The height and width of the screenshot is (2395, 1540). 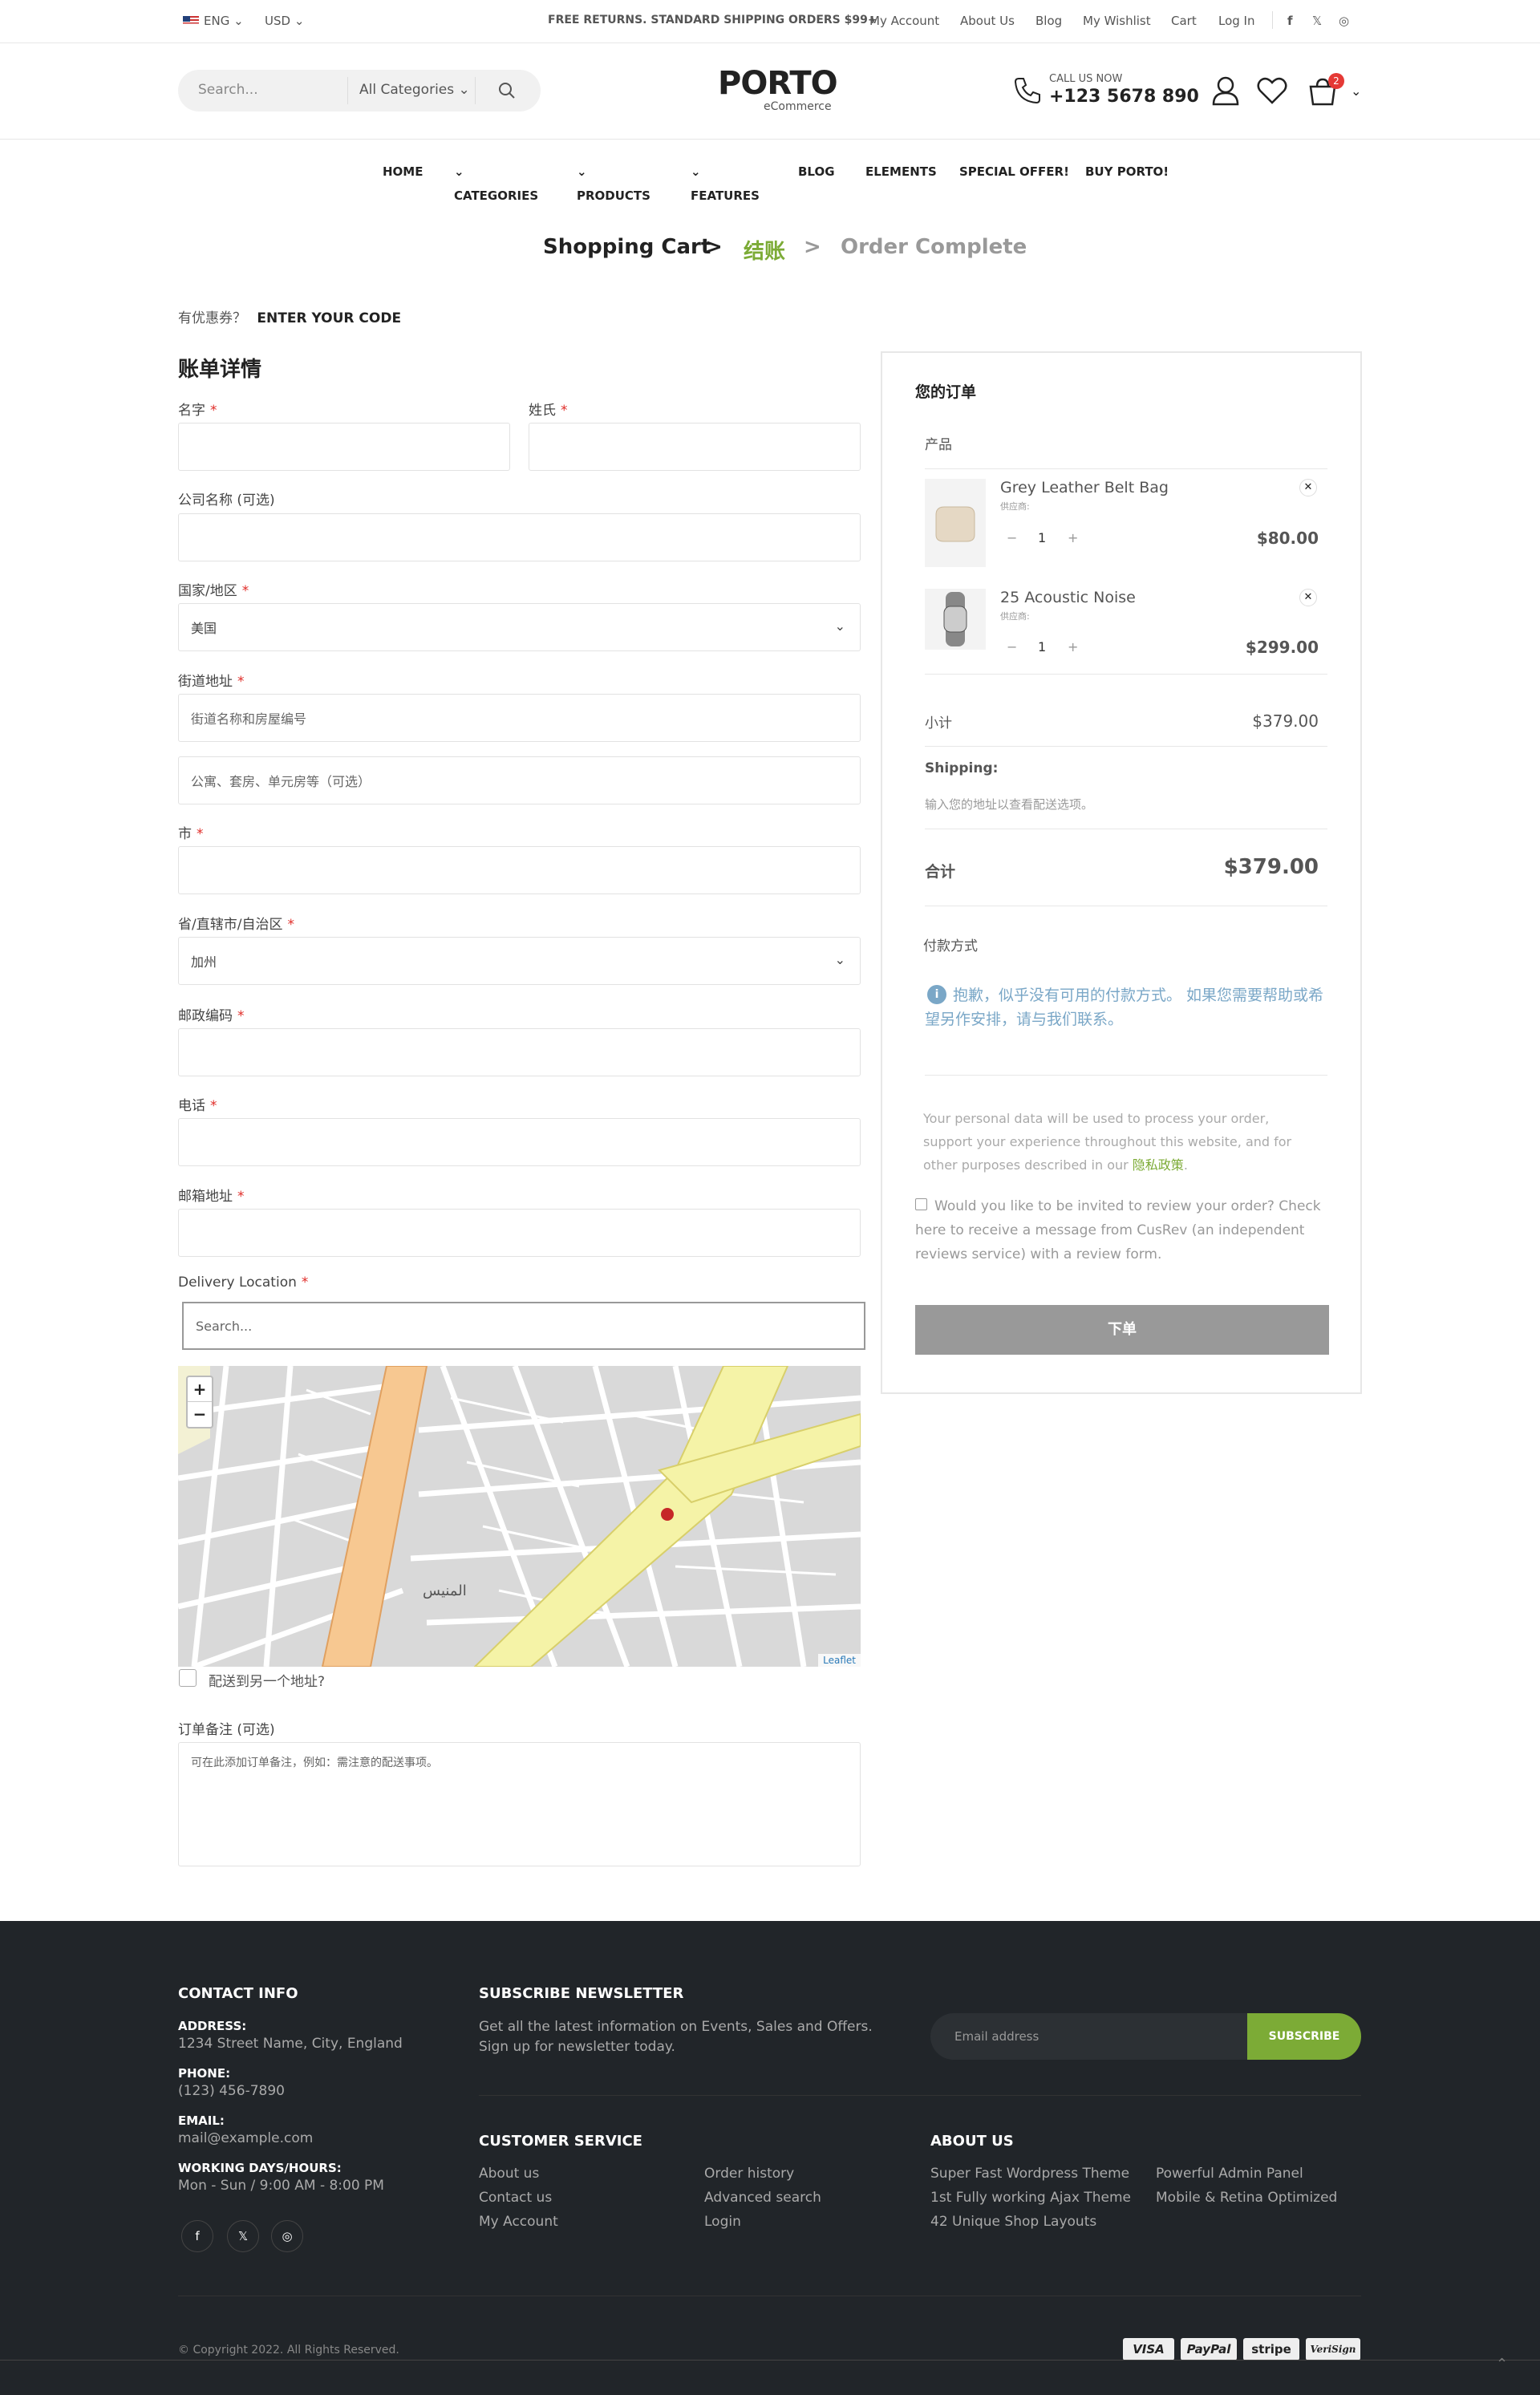 What do you see at coordinates (246, 2138) in the screenshot?
I see `email-value: mail@example.com` at bounding box center [246, 2138].